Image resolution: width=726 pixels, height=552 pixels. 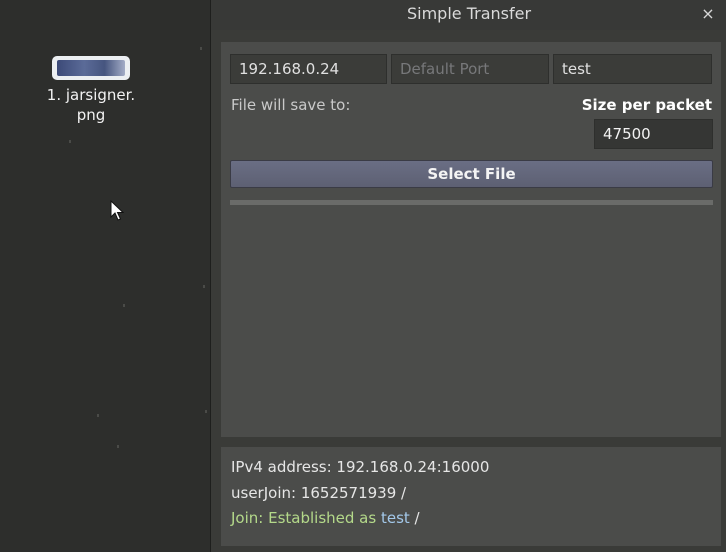 I want to click on join-username: test, so click(x=395, y=518).